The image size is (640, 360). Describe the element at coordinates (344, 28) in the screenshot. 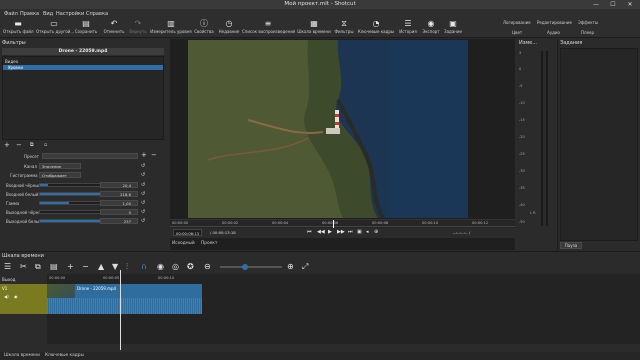

I see `filters-button: ⧖ Фильтры` at that location.